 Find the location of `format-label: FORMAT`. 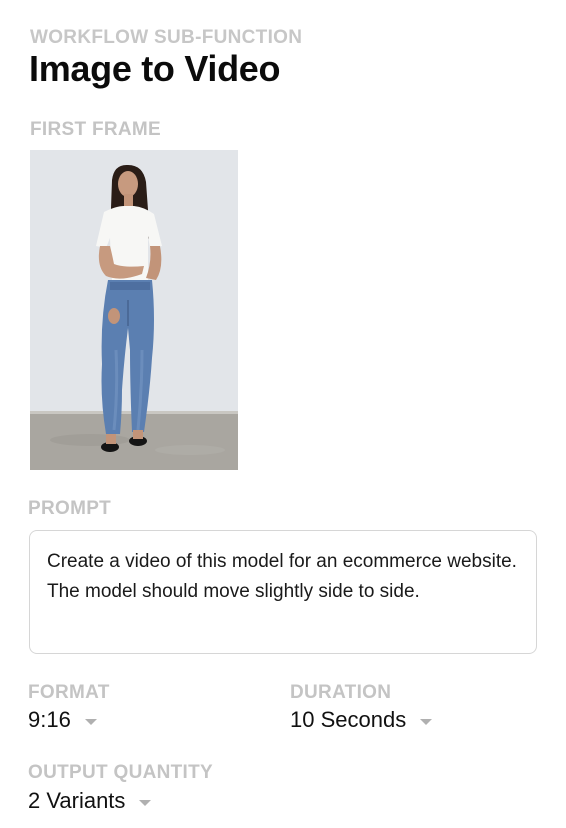

format-label: FORMAT is located at coordinates (69, 692).